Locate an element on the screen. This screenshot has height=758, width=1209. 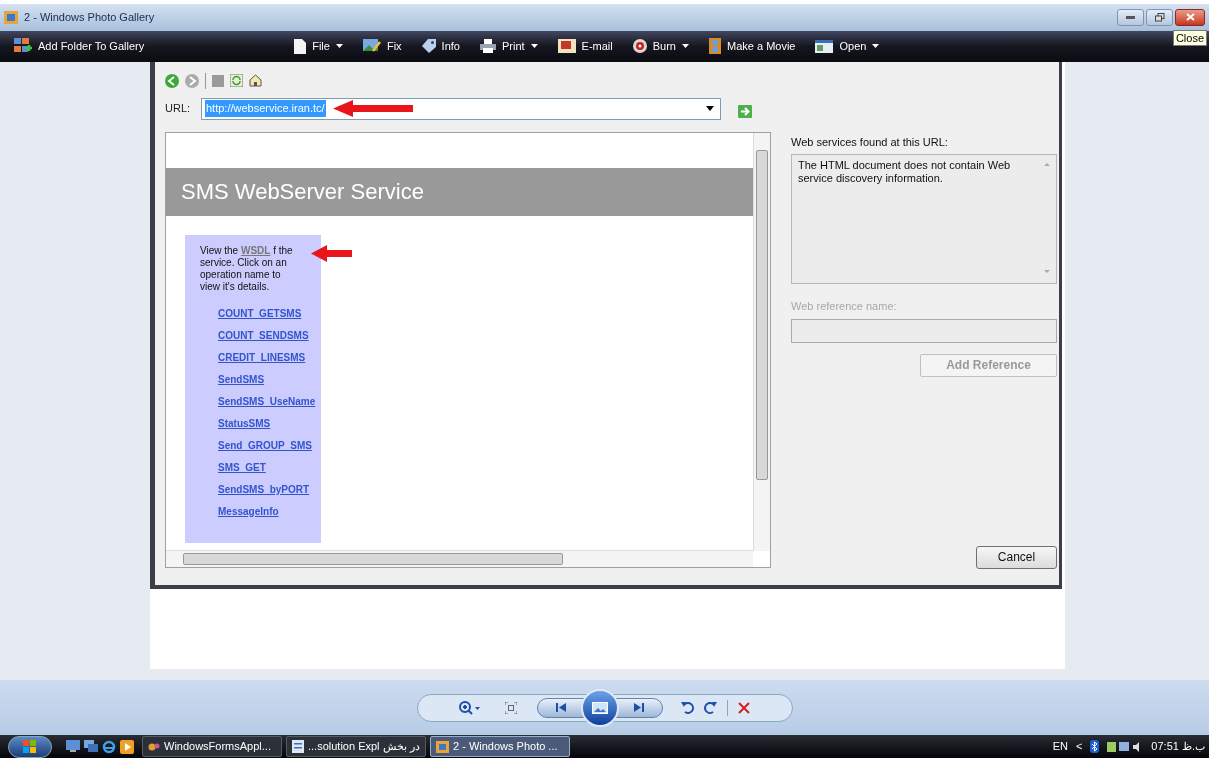
picture-pencil-icon is located at coordinates (371, 46).